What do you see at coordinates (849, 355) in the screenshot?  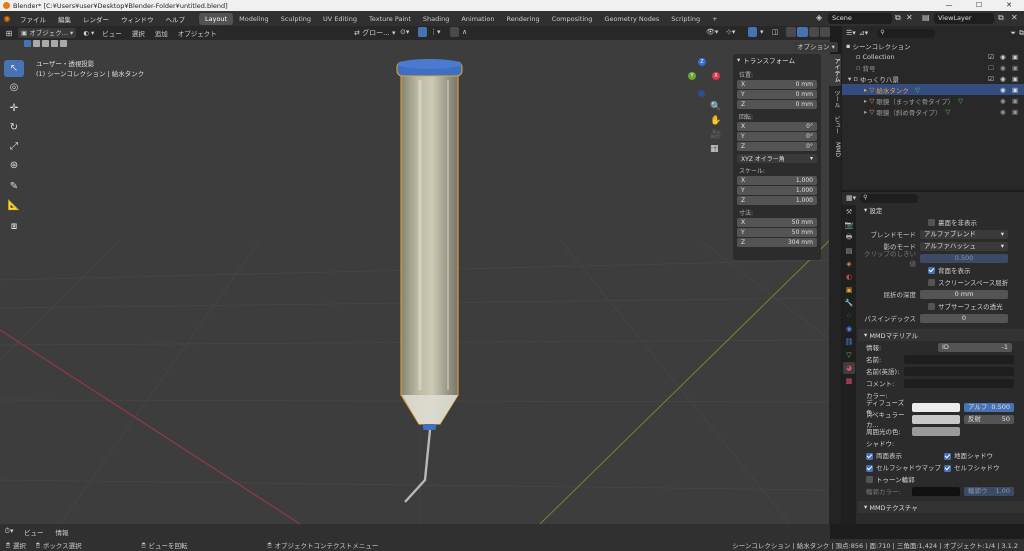 I see `data-tab-icon: ▽` at bounding box center [849, 355].